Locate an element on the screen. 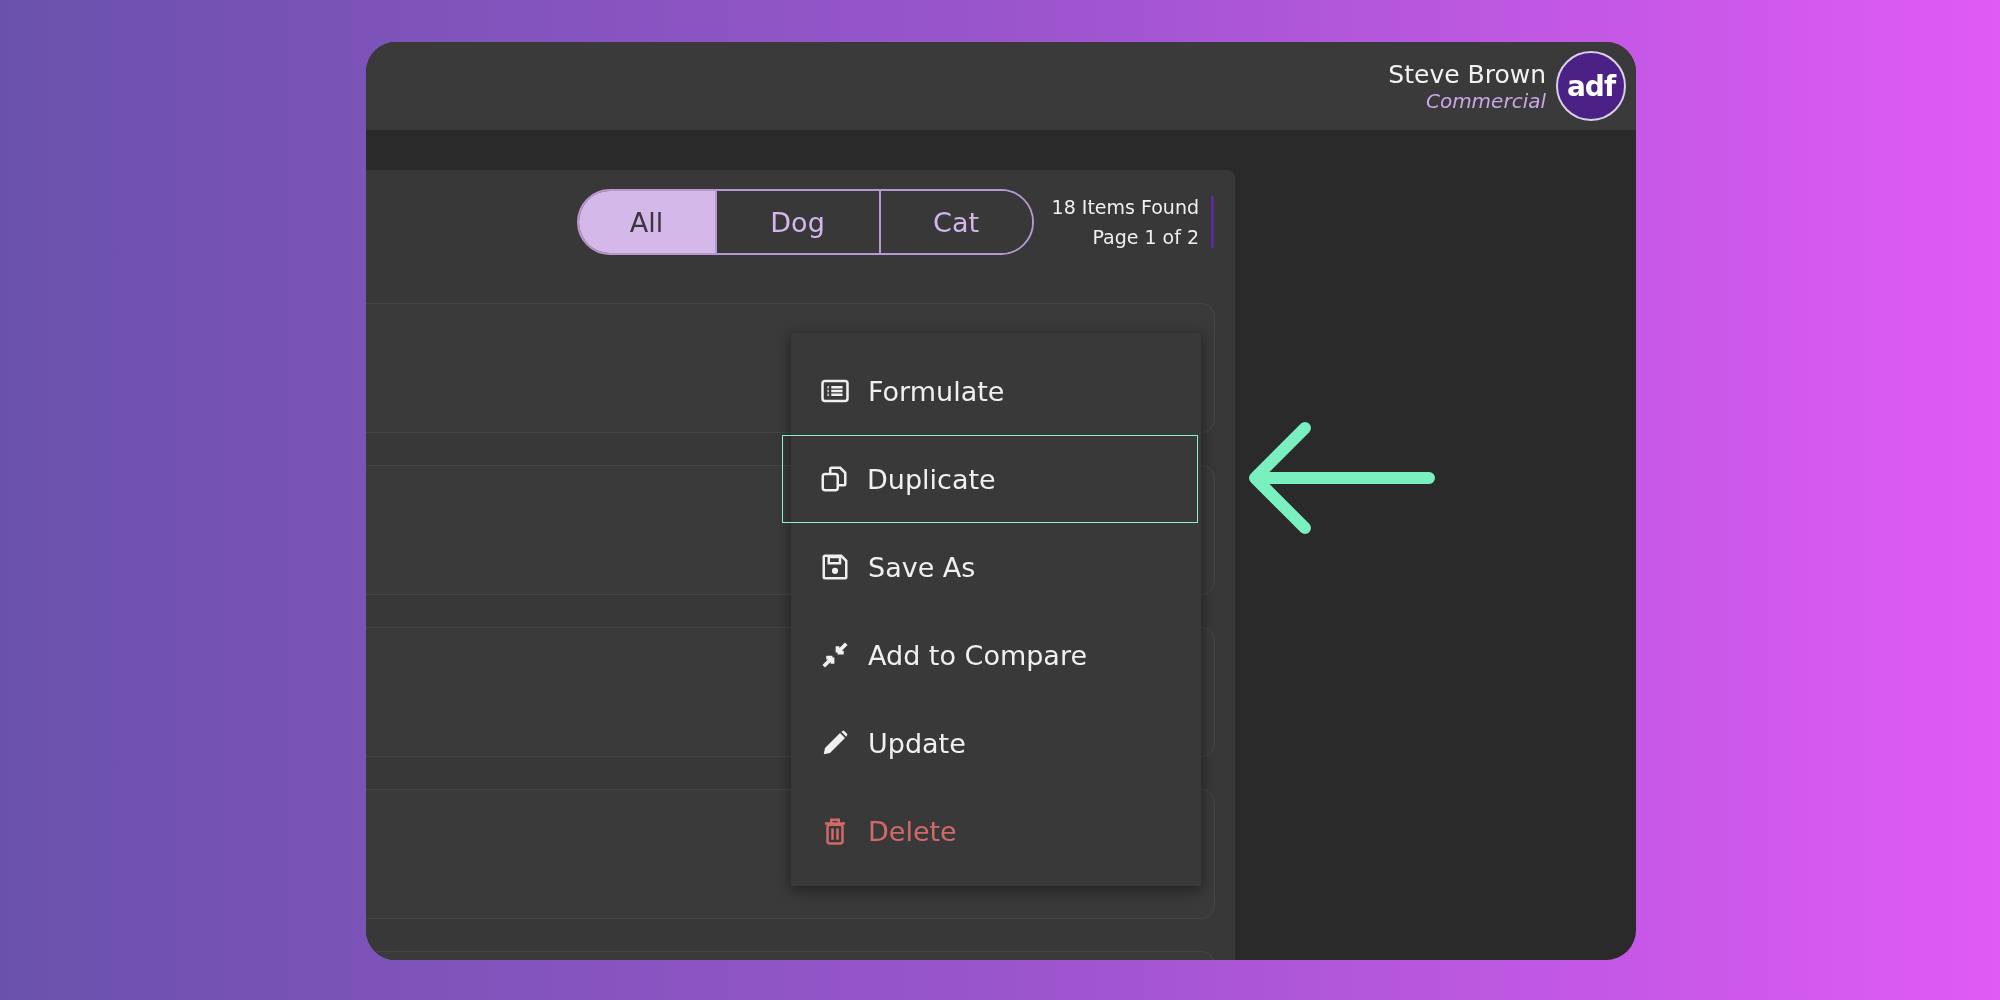 Image resolution: width=2000 pixels, height=1000 pixels. filter-tab: All is located at coordinates (646, 222).